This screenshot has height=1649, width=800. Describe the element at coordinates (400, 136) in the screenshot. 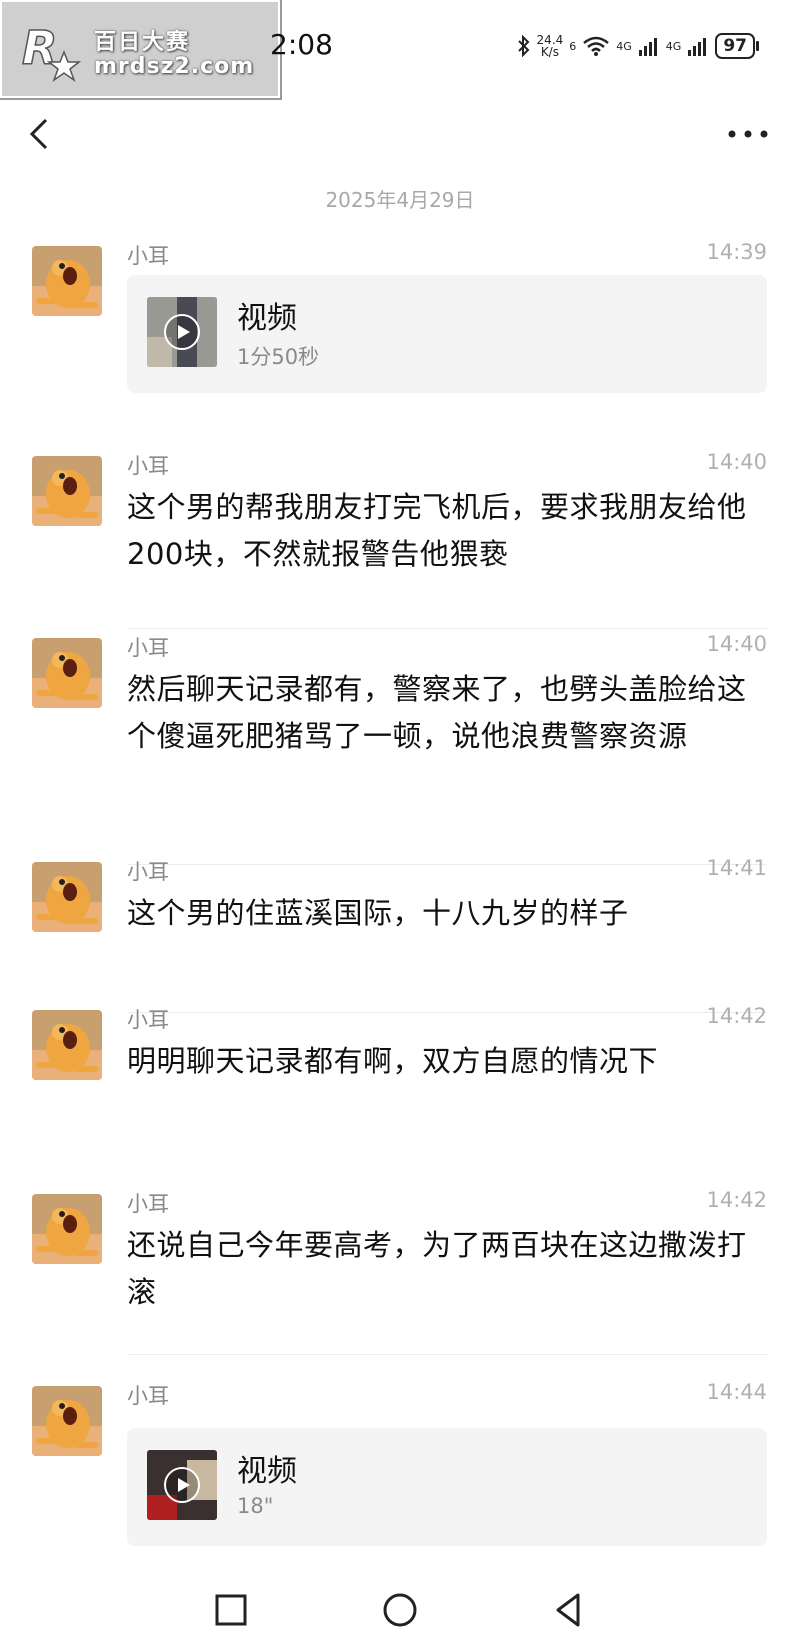

I see `chat-header` at that location.